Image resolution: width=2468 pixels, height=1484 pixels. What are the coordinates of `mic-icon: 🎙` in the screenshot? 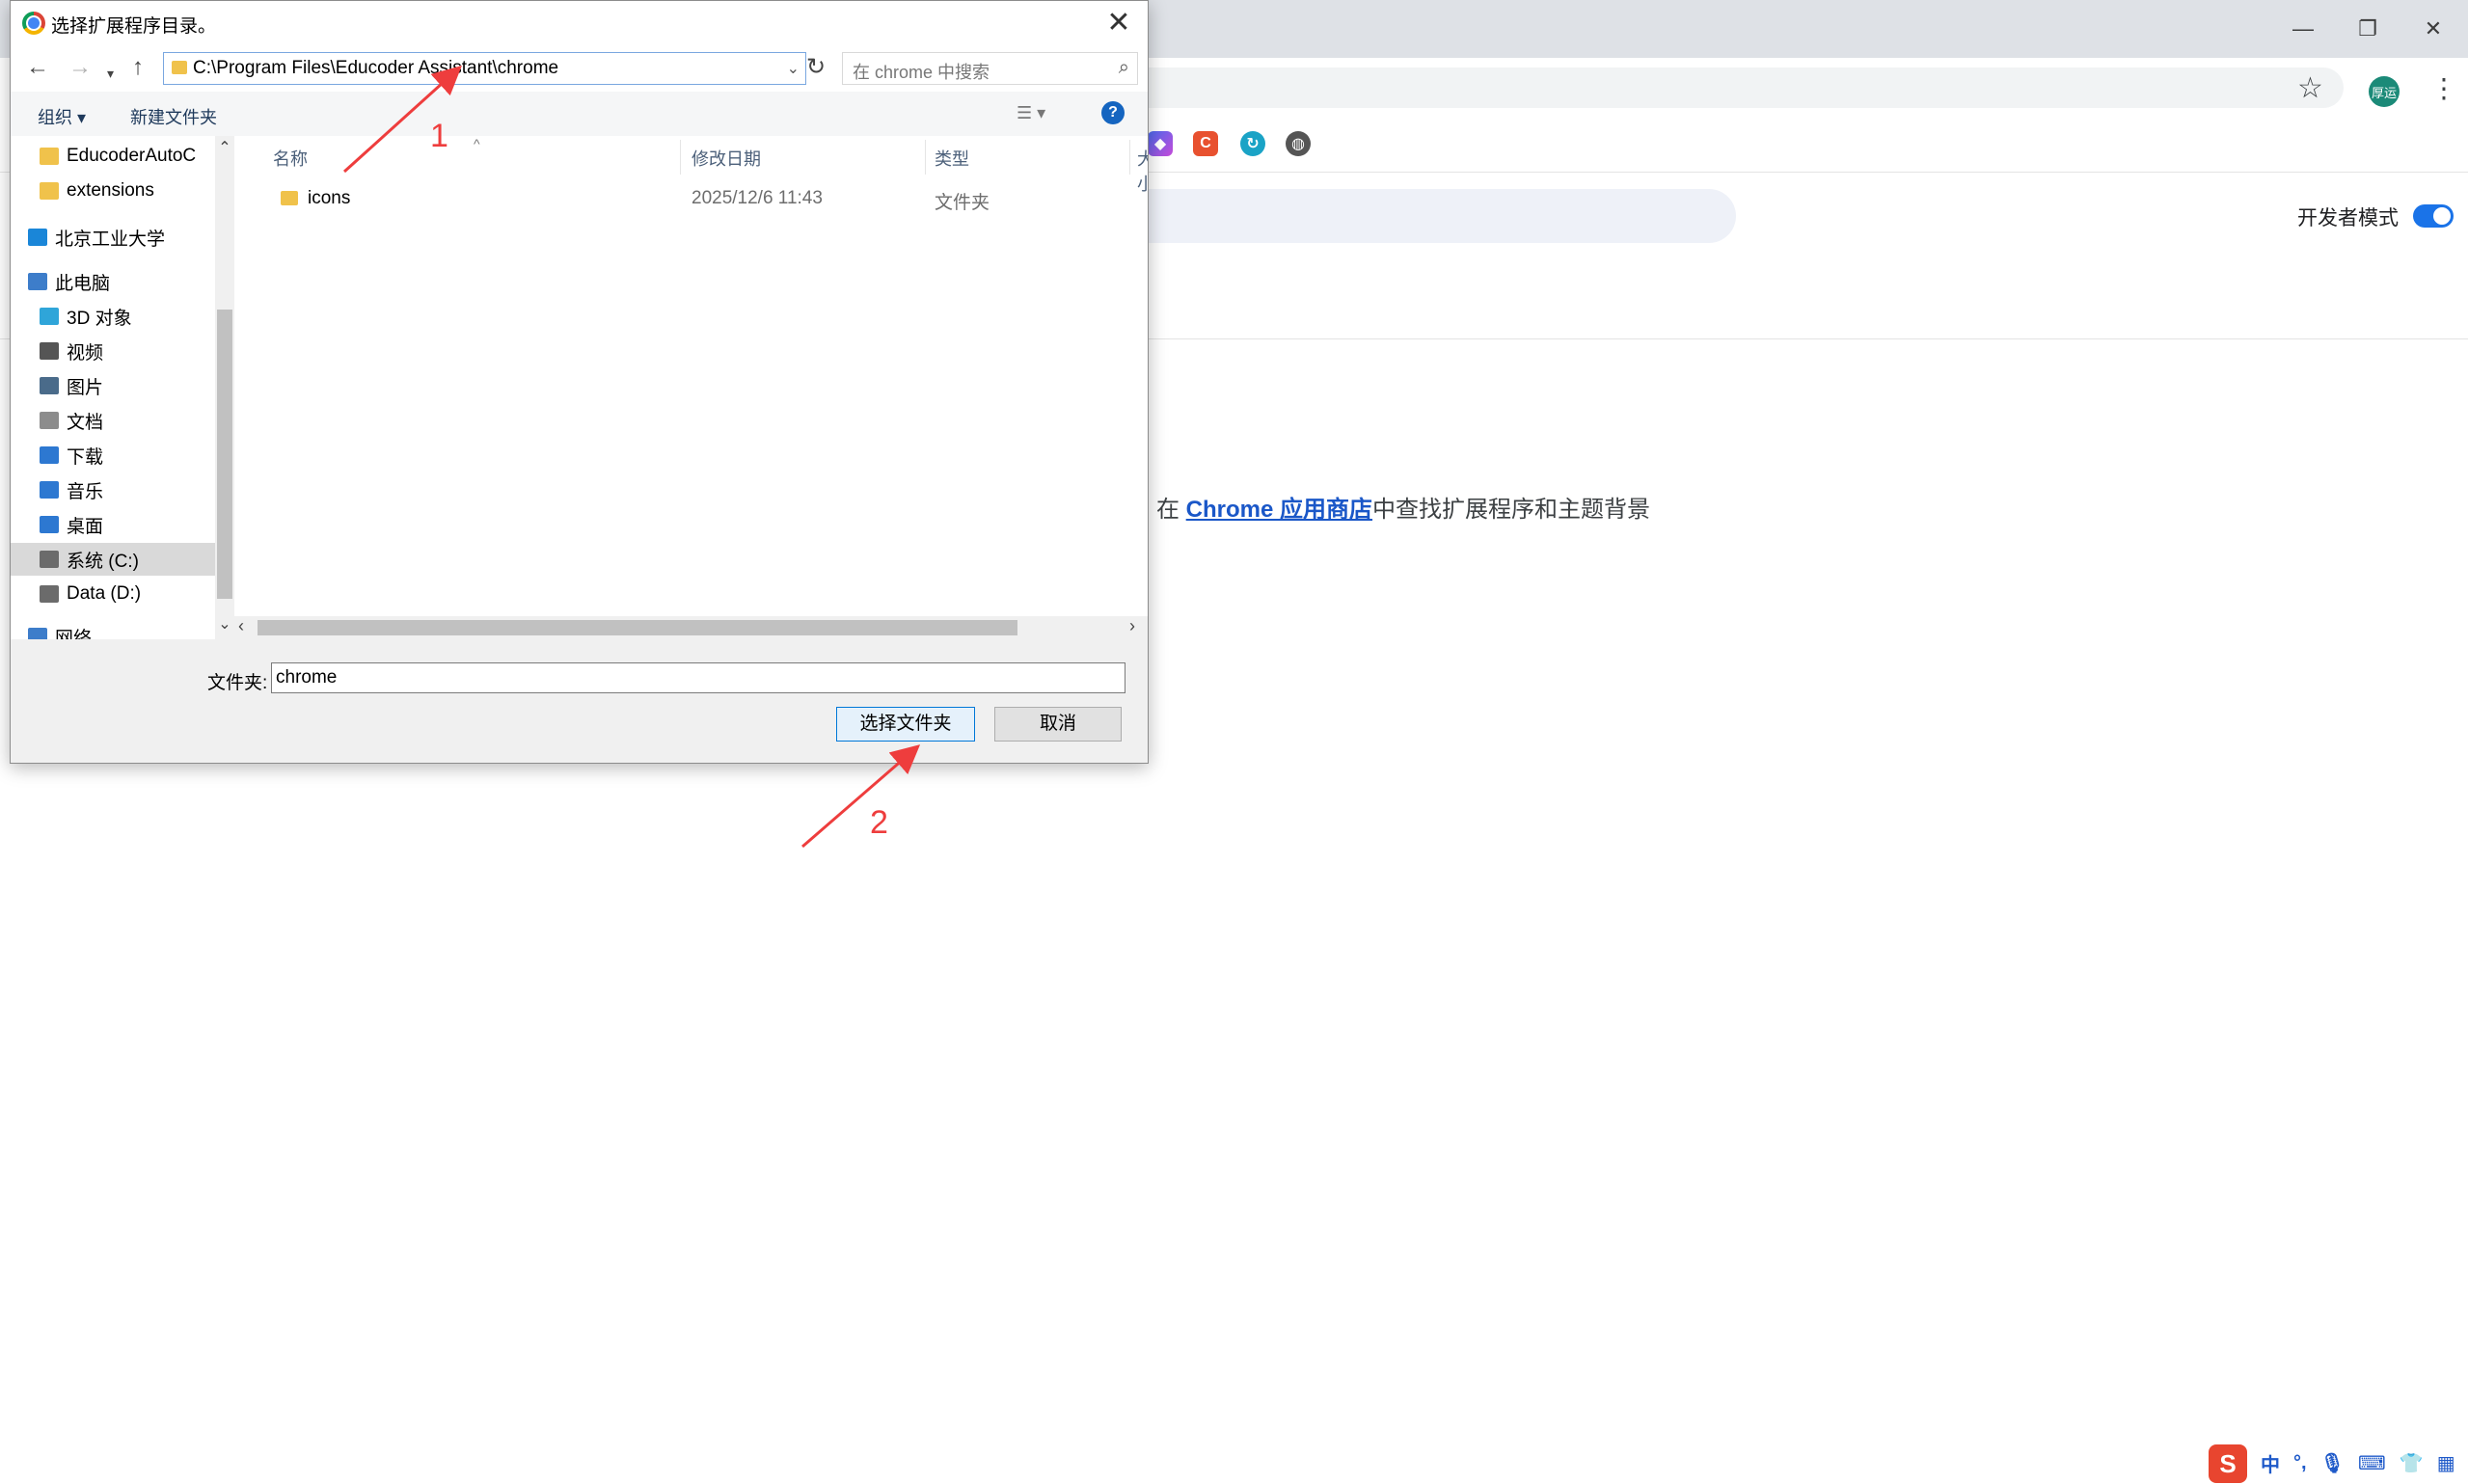 It's located at (2332, 1463).